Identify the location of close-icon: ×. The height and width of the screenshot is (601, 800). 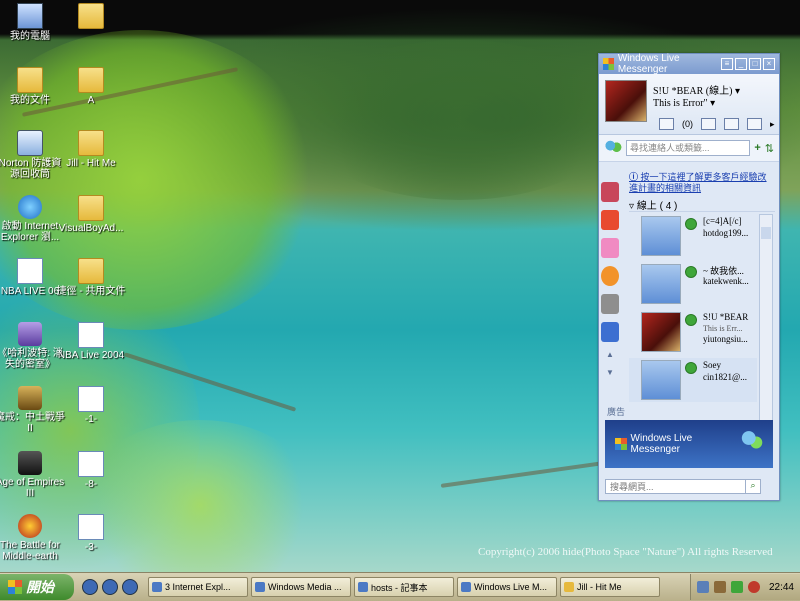
(769, 64).